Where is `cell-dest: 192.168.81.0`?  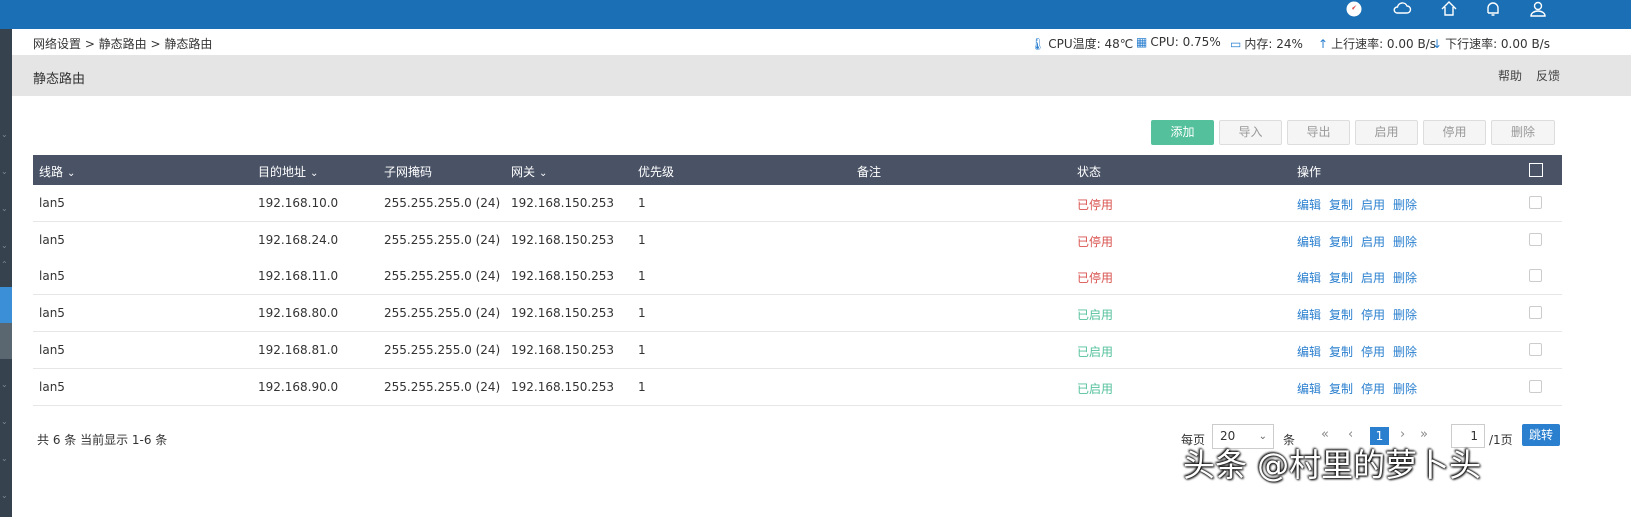 cell-dest: 192.168.81.0 is located at coordinates (298, 350).